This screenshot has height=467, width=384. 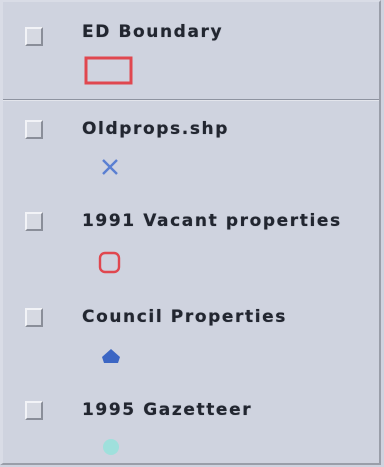 I want to click on layer-label: Oldprops.shp, so click(x=156, y=129).